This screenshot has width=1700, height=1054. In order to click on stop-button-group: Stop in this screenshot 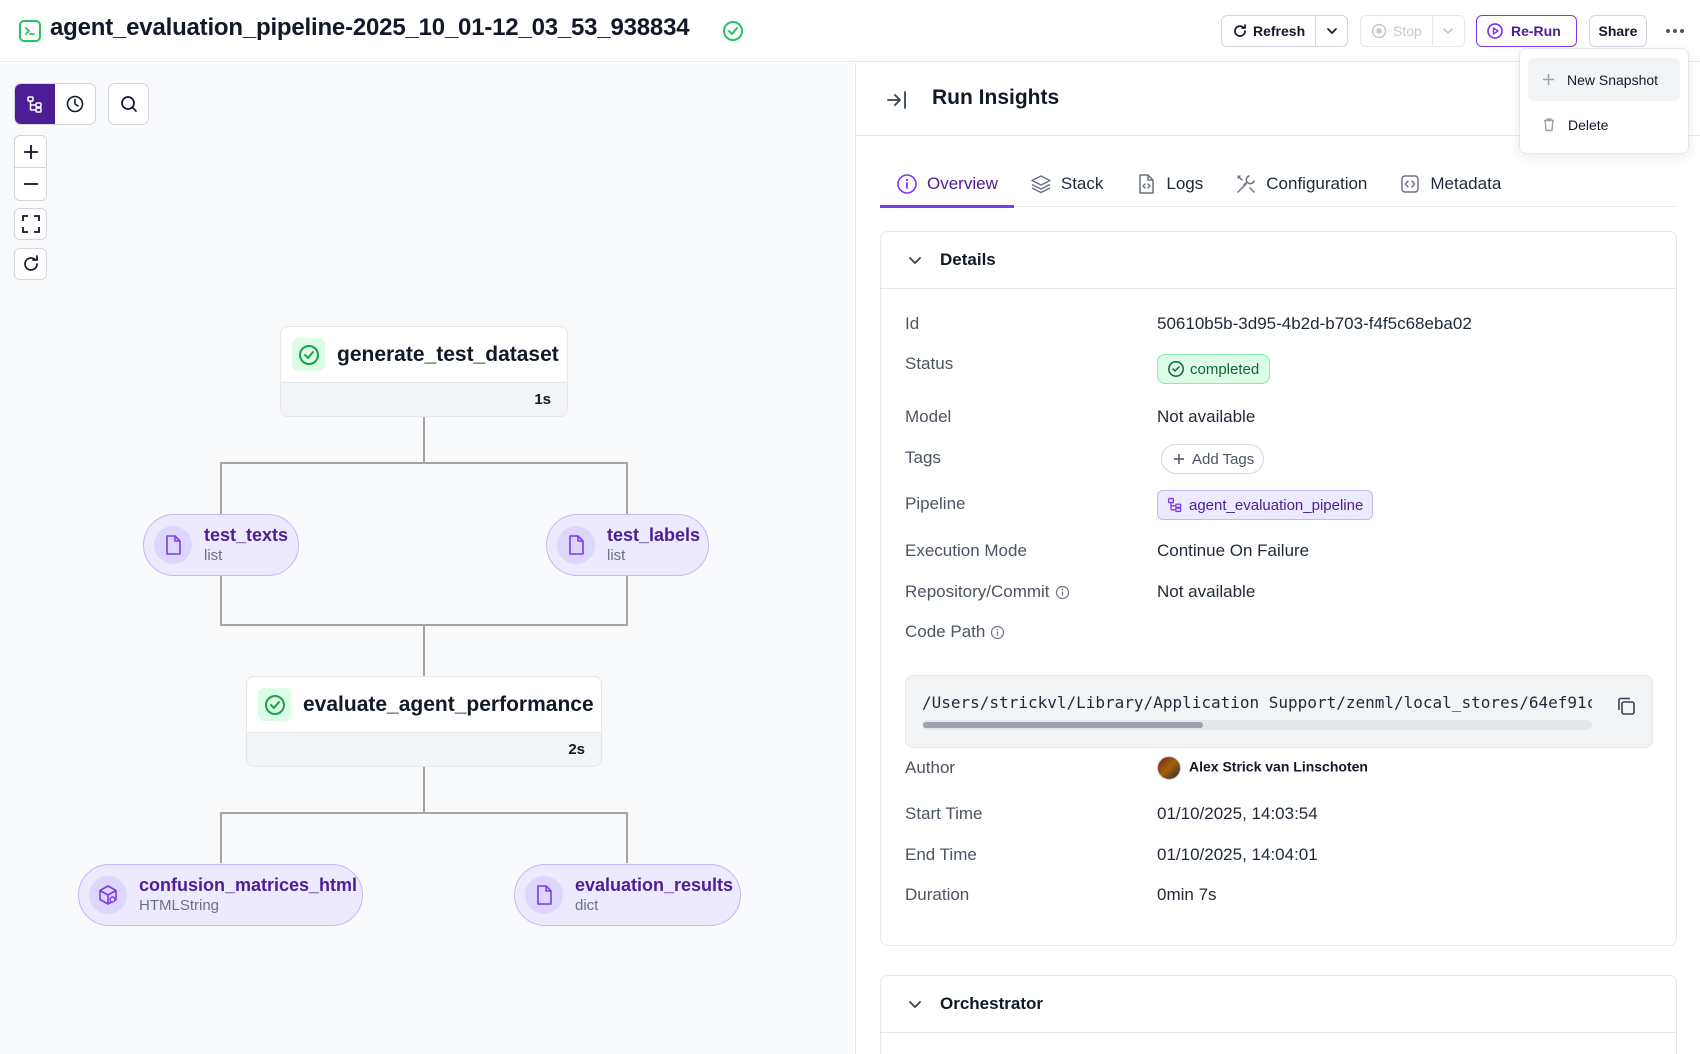, I will do `click(1412, 31)`.